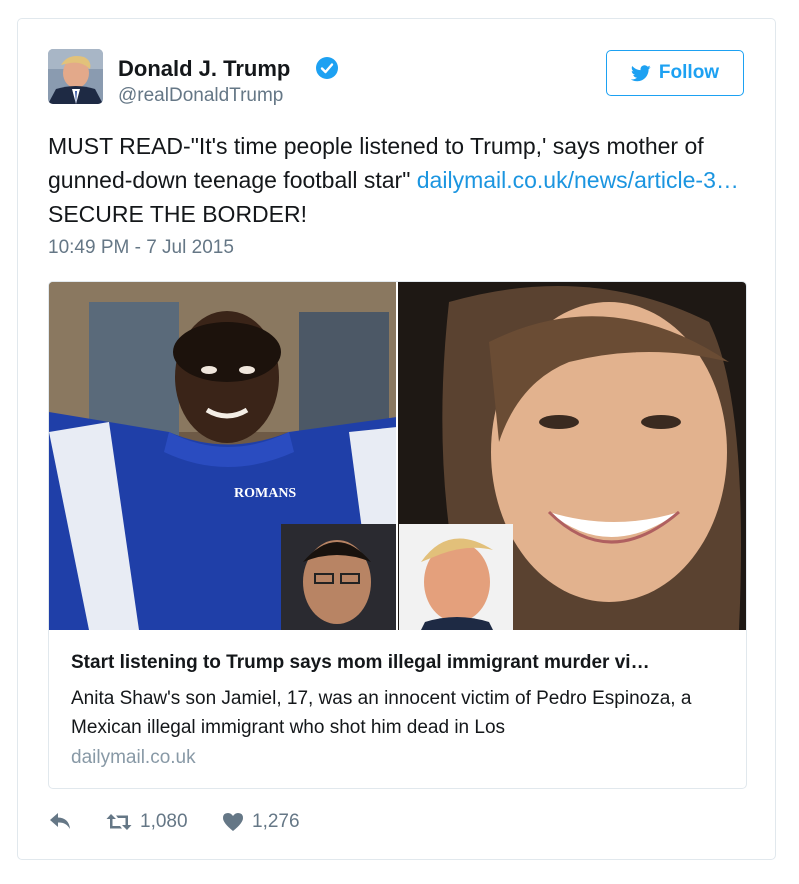 The height and width of the screenshot is (884, 799). I want to click on jersey-text: ROMANS, so click(265, 493).